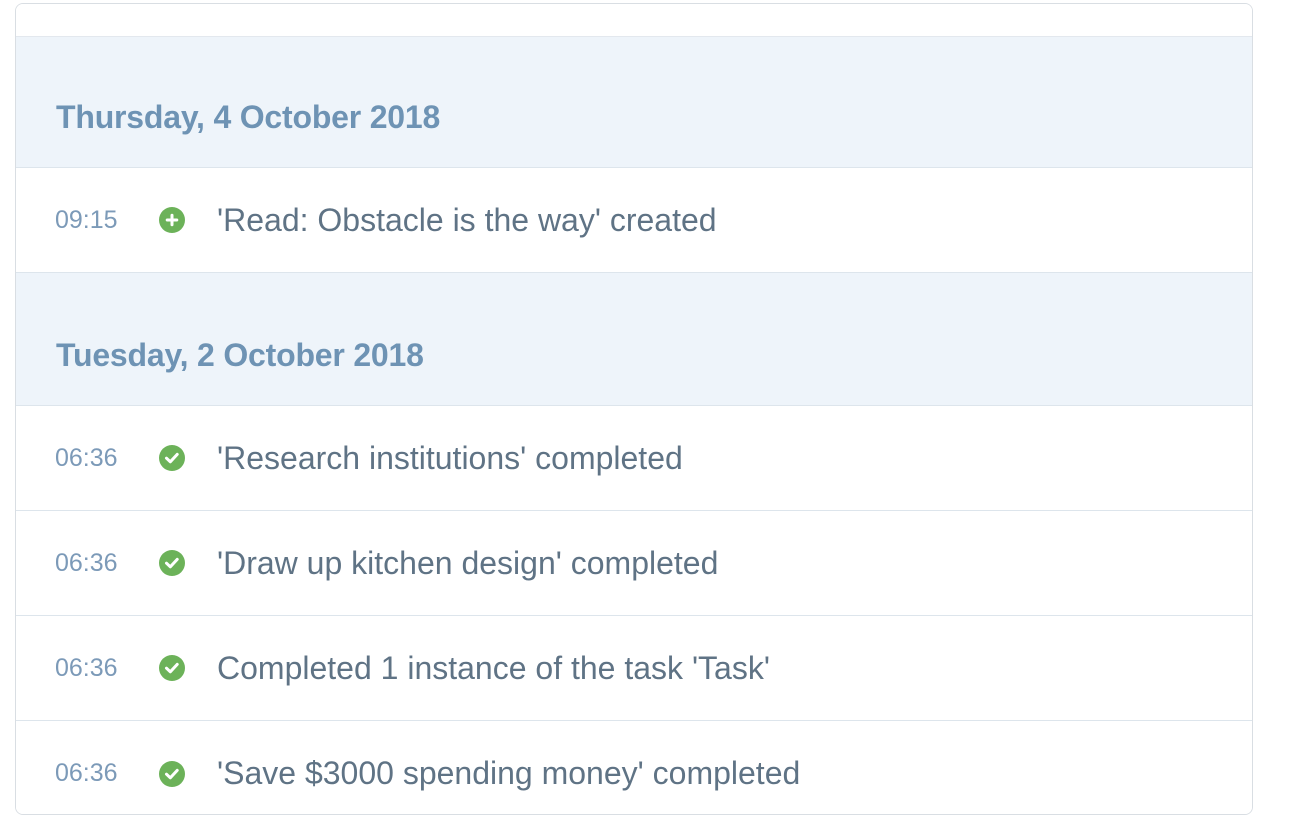  What do you see at coordinates (450, 457) in the screenshot?
I see `event-description: 'Research institutions' completed` at bounding box center [450, 457].